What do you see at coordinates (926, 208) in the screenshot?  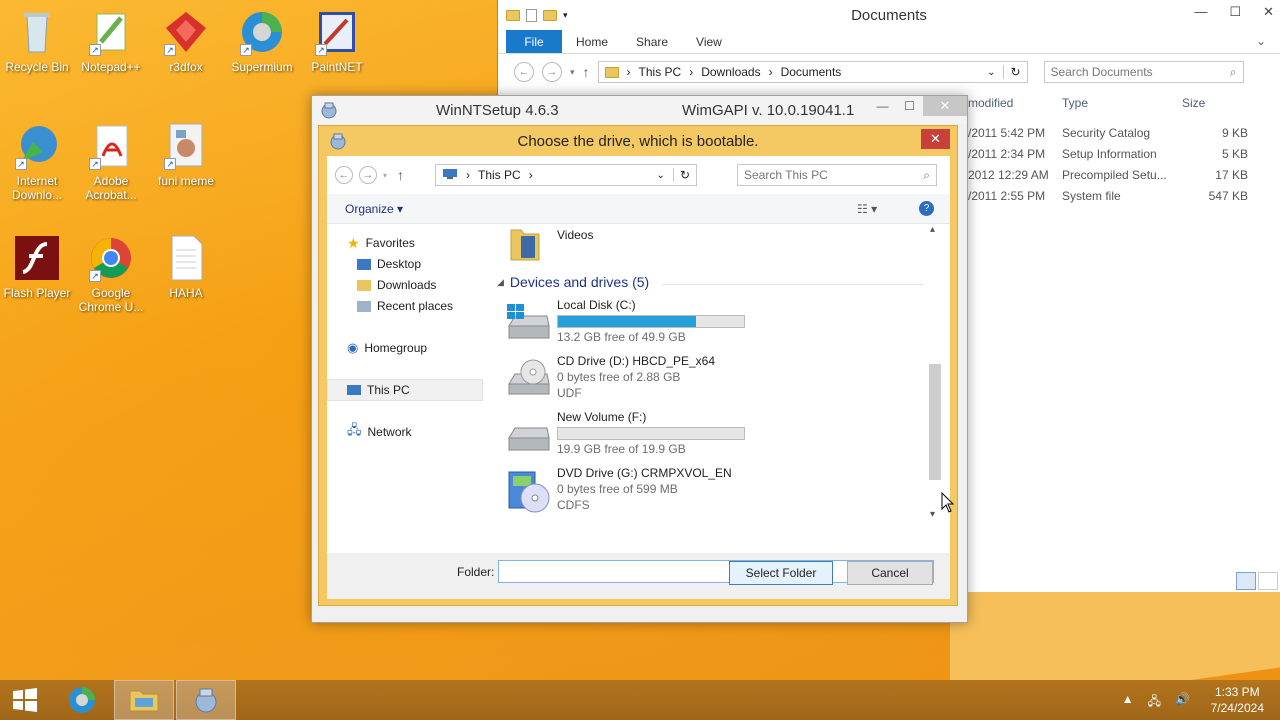 I see `help-icon: ?` at bounding box center [926, 208].